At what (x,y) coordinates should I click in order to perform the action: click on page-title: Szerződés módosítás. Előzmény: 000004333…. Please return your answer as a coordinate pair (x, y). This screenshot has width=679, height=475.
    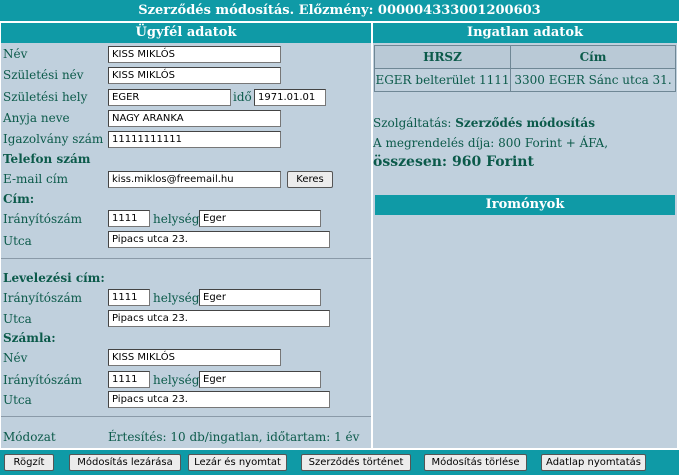
    Looking at the image, I should click on (339, 10).